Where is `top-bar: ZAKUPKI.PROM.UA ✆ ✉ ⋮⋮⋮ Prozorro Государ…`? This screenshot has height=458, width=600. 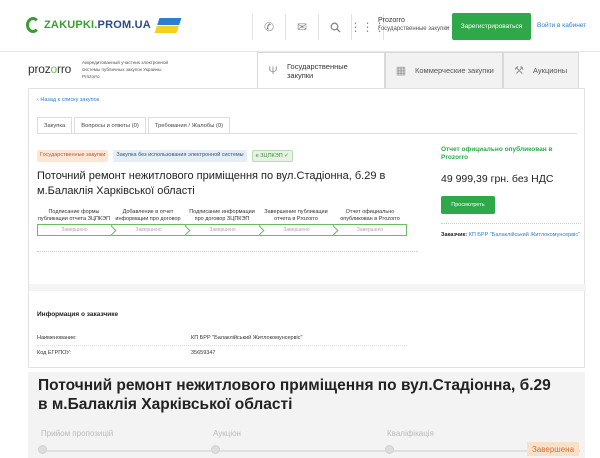
top-bar: ZAKUPKI.PROM.UA ✆ ✉ ⋮⋮⋮ Prozorro Государ… is located at coordinates (300, 26).